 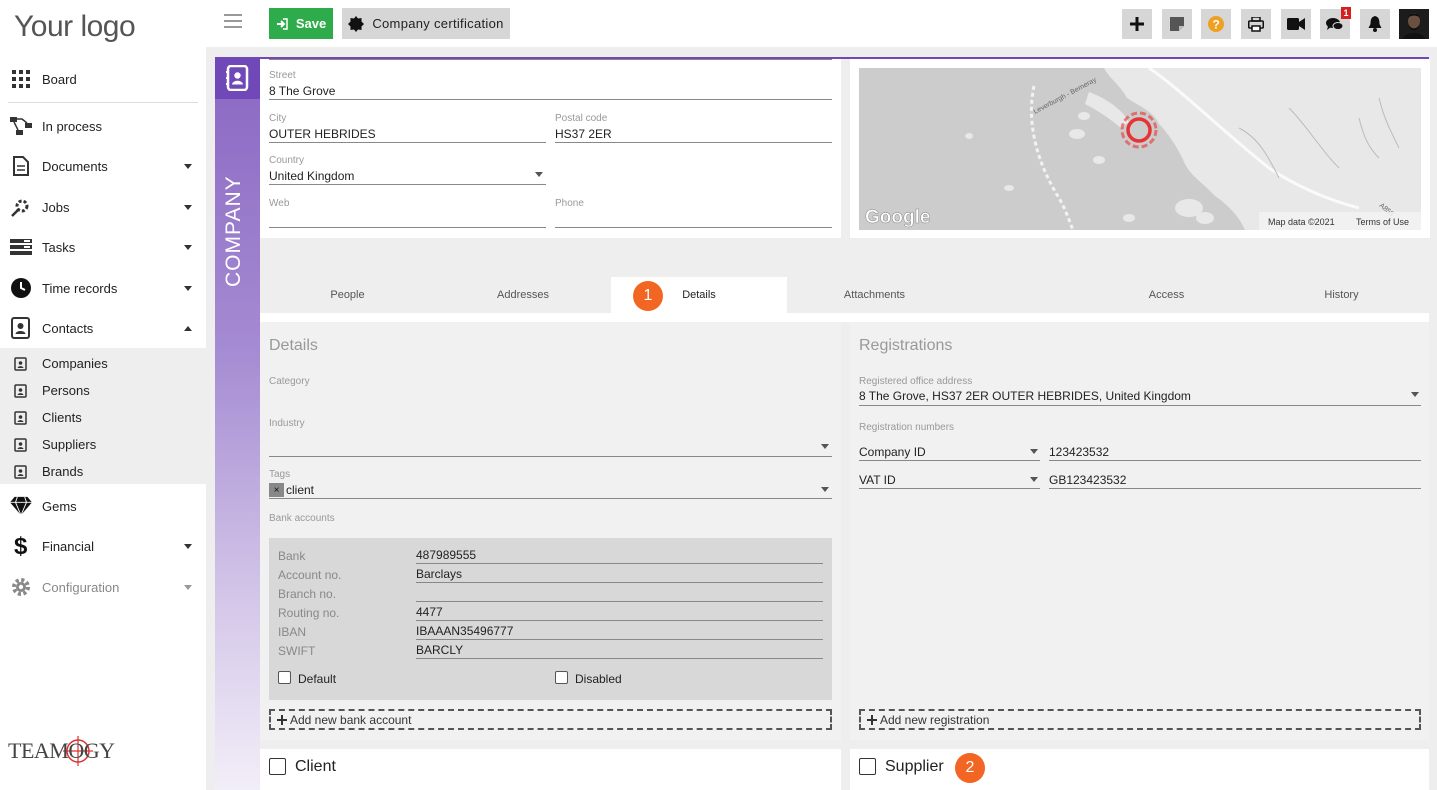 I want to click on sub-item-brands: Brands, so click(x=103, y=471).